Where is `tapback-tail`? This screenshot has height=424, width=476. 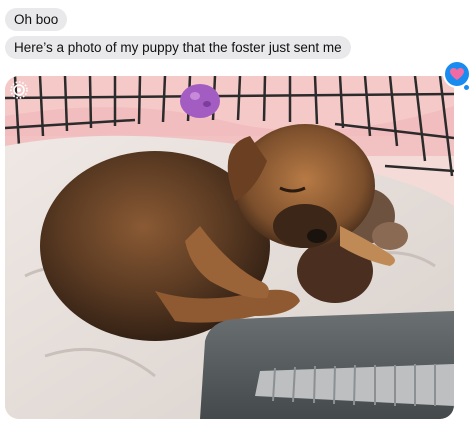
tapback-tail is located at coordinates (466, 87).